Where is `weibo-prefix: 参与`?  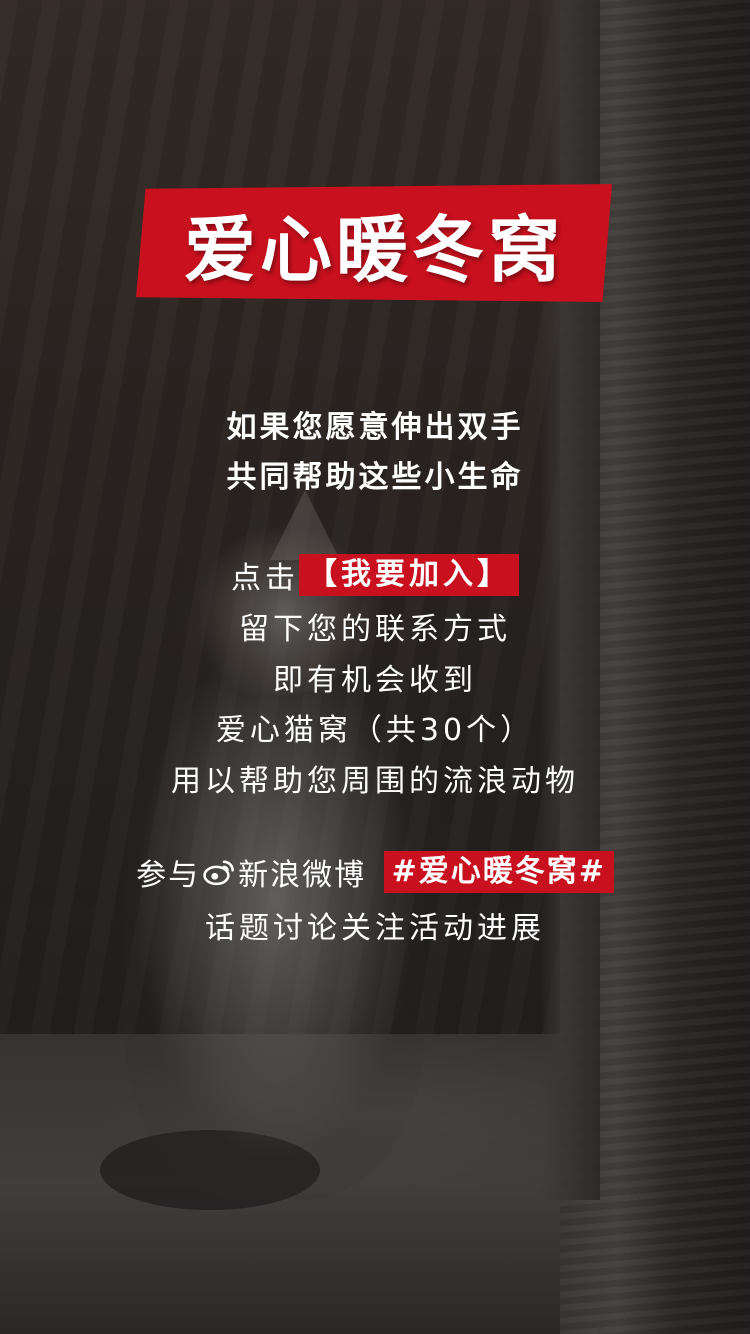 weibo-prefix: 参与 is located at coordinates (168, 875).